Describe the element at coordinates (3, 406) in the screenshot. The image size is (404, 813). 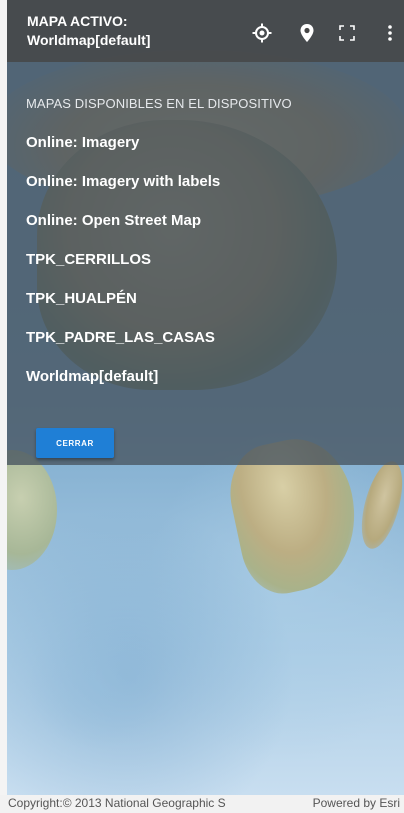
I see `left-edge` at that location.